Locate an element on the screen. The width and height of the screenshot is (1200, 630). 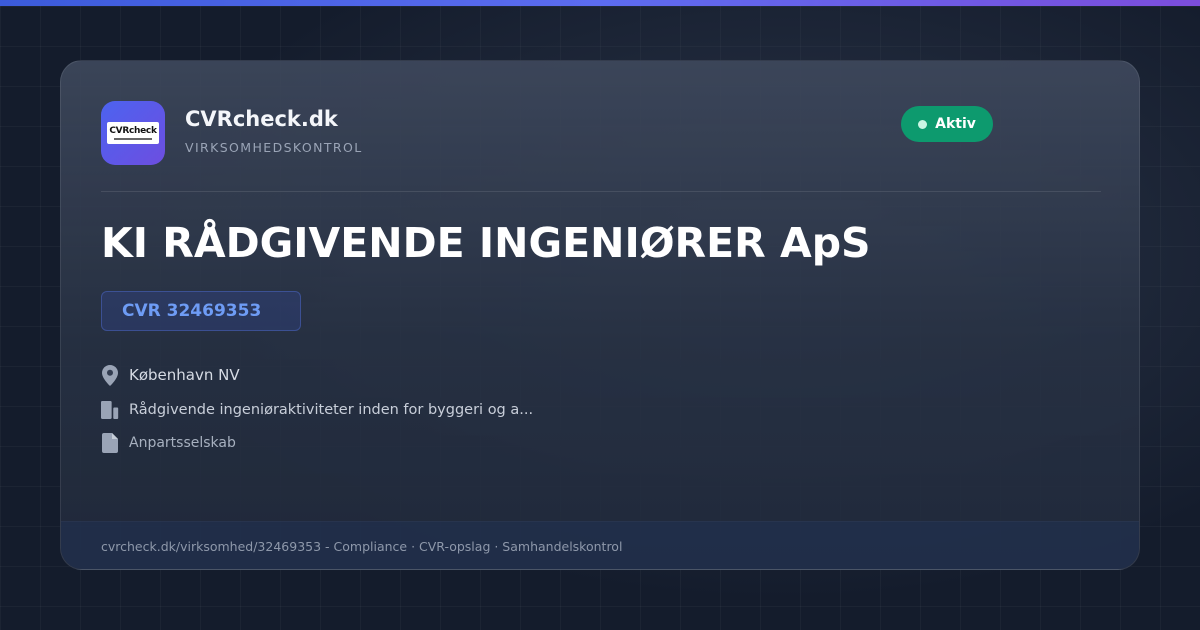
logo-mark: CVRcheck is located at coordinates (133, 133).